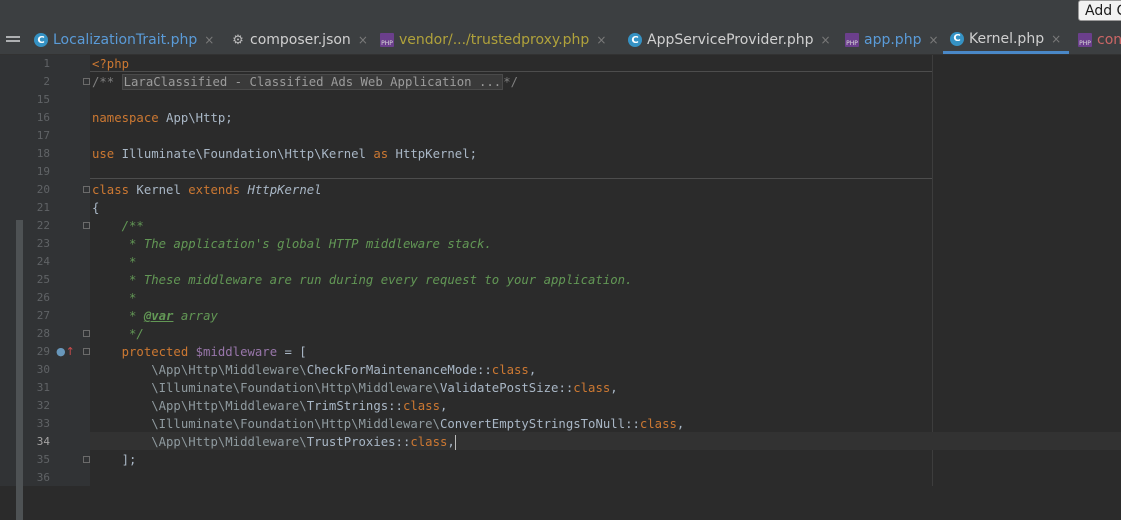 The width and height of the screenshot is (1121, 520). What do you see at coordinates (511, 178) in the screenshot?
I see `fold-separator` at bounding box center [511, 178].